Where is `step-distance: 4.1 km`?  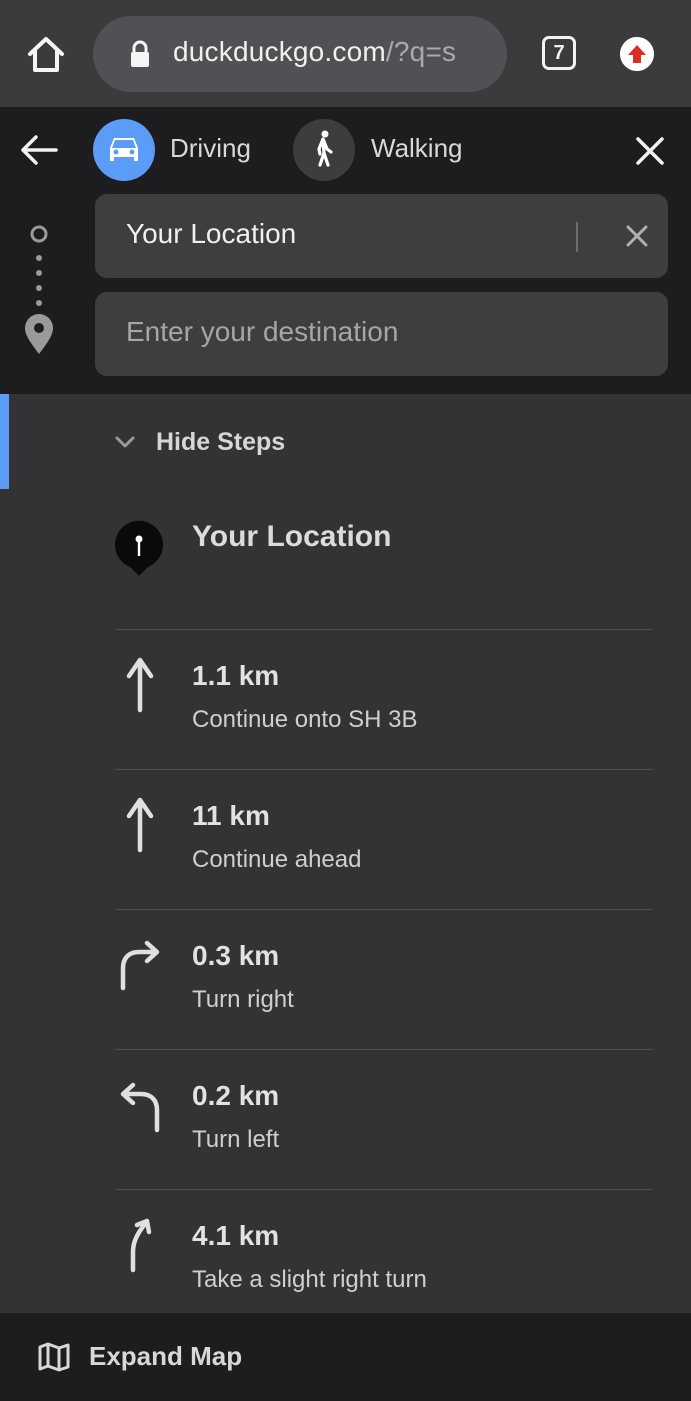 step-distance: 4.1 km is located at coordinates (236, 1235).